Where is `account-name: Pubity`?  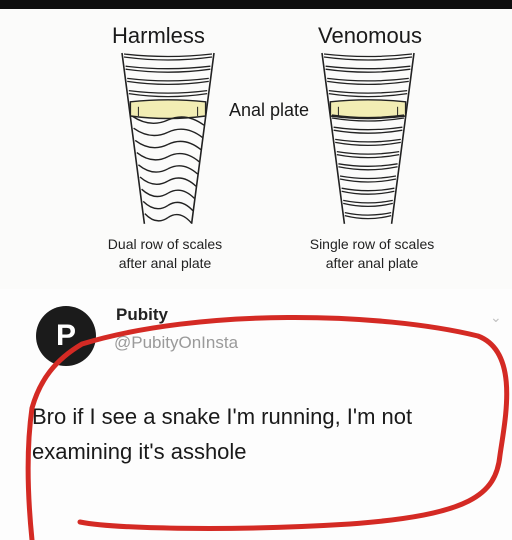
account-name: Pubity is located at coordinates (142, 315).